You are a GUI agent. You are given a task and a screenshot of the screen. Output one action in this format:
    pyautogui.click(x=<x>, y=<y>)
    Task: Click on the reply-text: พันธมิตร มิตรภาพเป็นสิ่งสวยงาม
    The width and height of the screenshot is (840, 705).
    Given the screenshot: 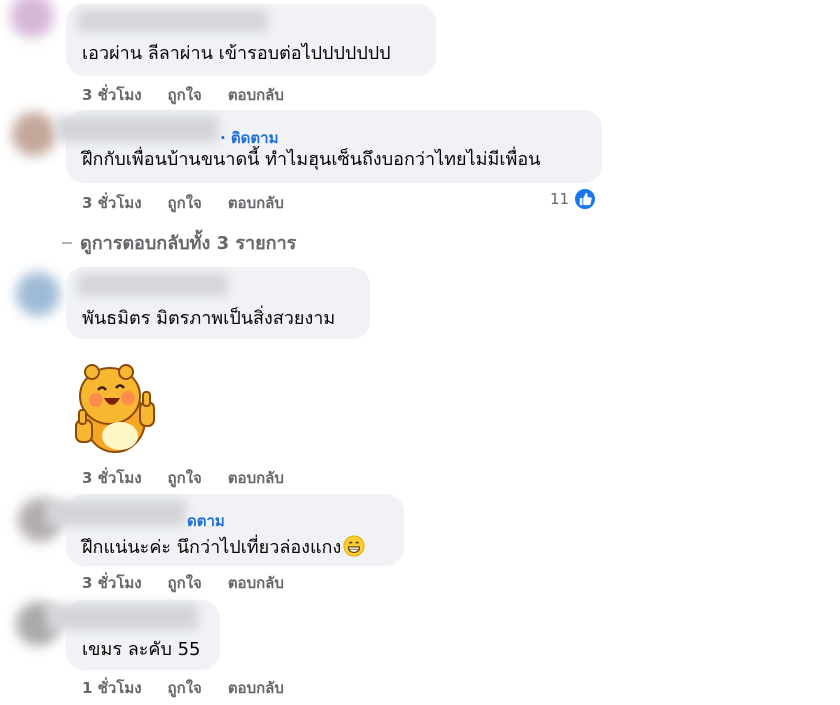 What is the action you would take?
    pyautogui.click(x=209, y=318)
    